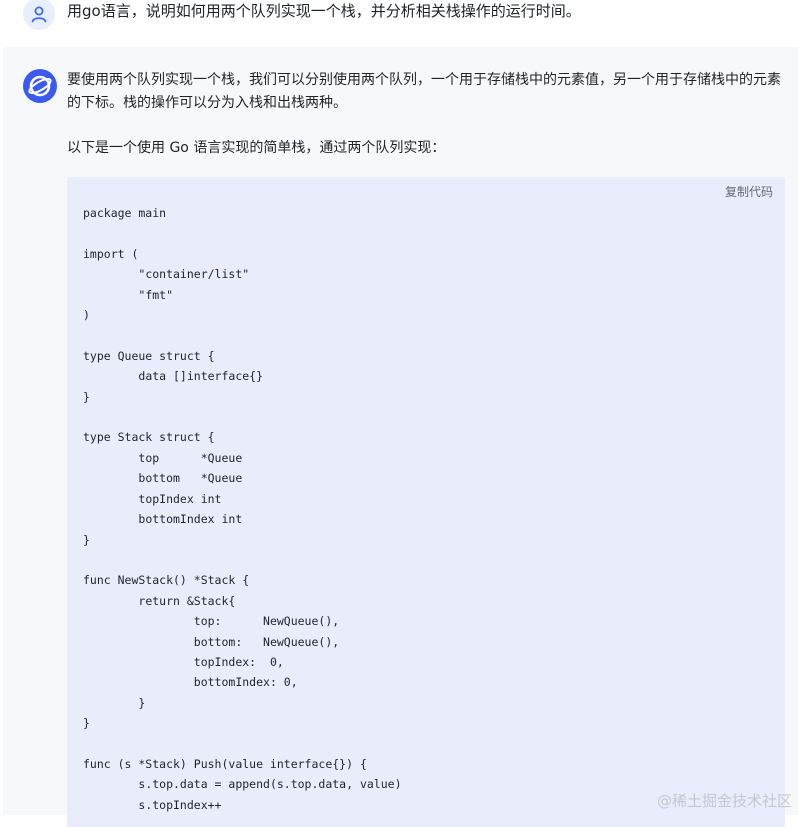  I want to click on user-avatar, so click(39, 15).